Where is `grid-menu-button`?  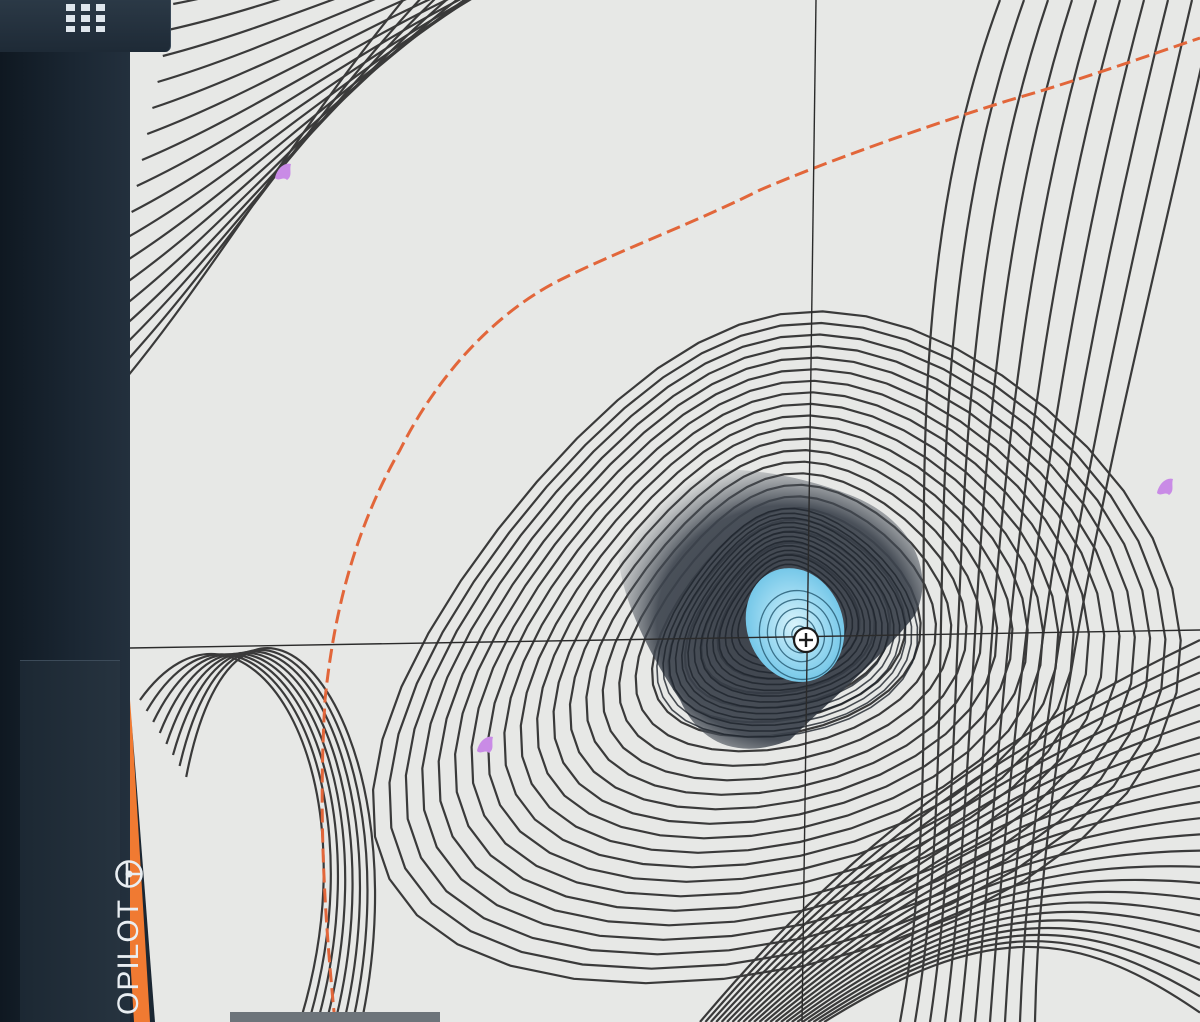
grid-menu-button is located at coordinates (85, 26).